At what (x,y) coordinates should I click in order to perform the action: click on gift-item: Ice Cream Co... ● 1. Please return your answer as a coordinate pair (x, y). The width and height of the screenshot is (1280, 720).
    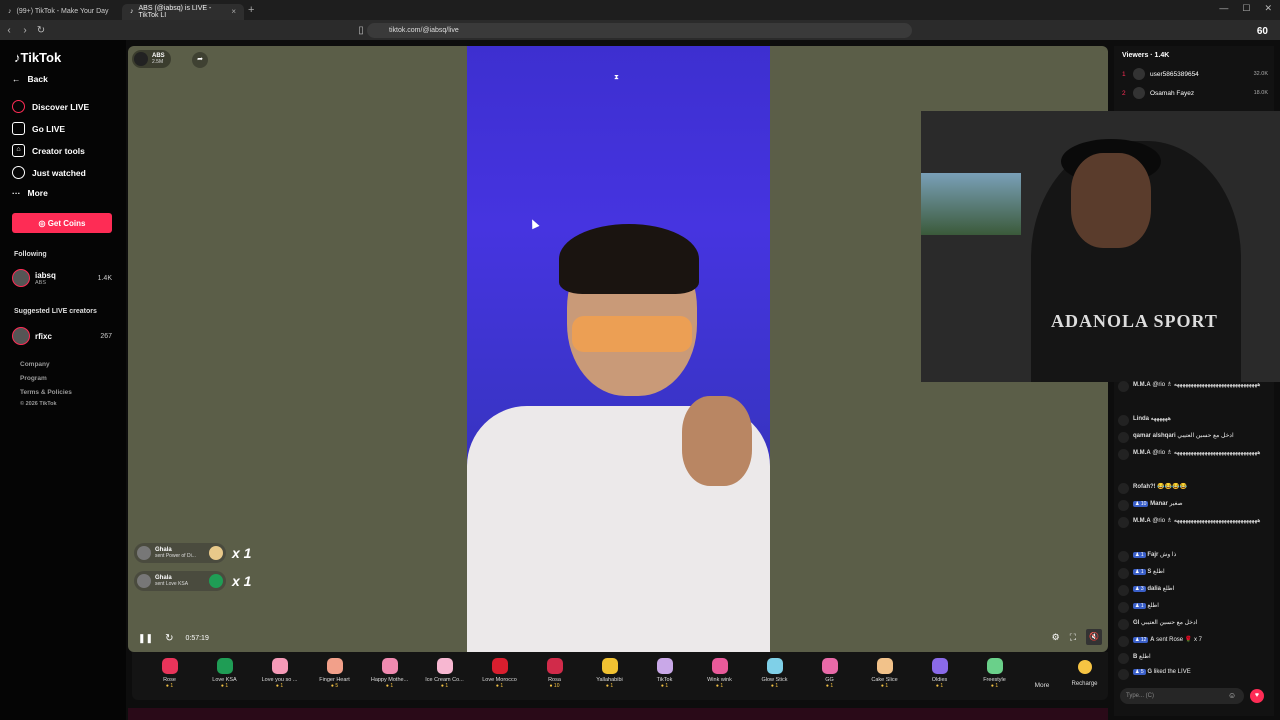
    Looking at the image, I should click on (444, 676).